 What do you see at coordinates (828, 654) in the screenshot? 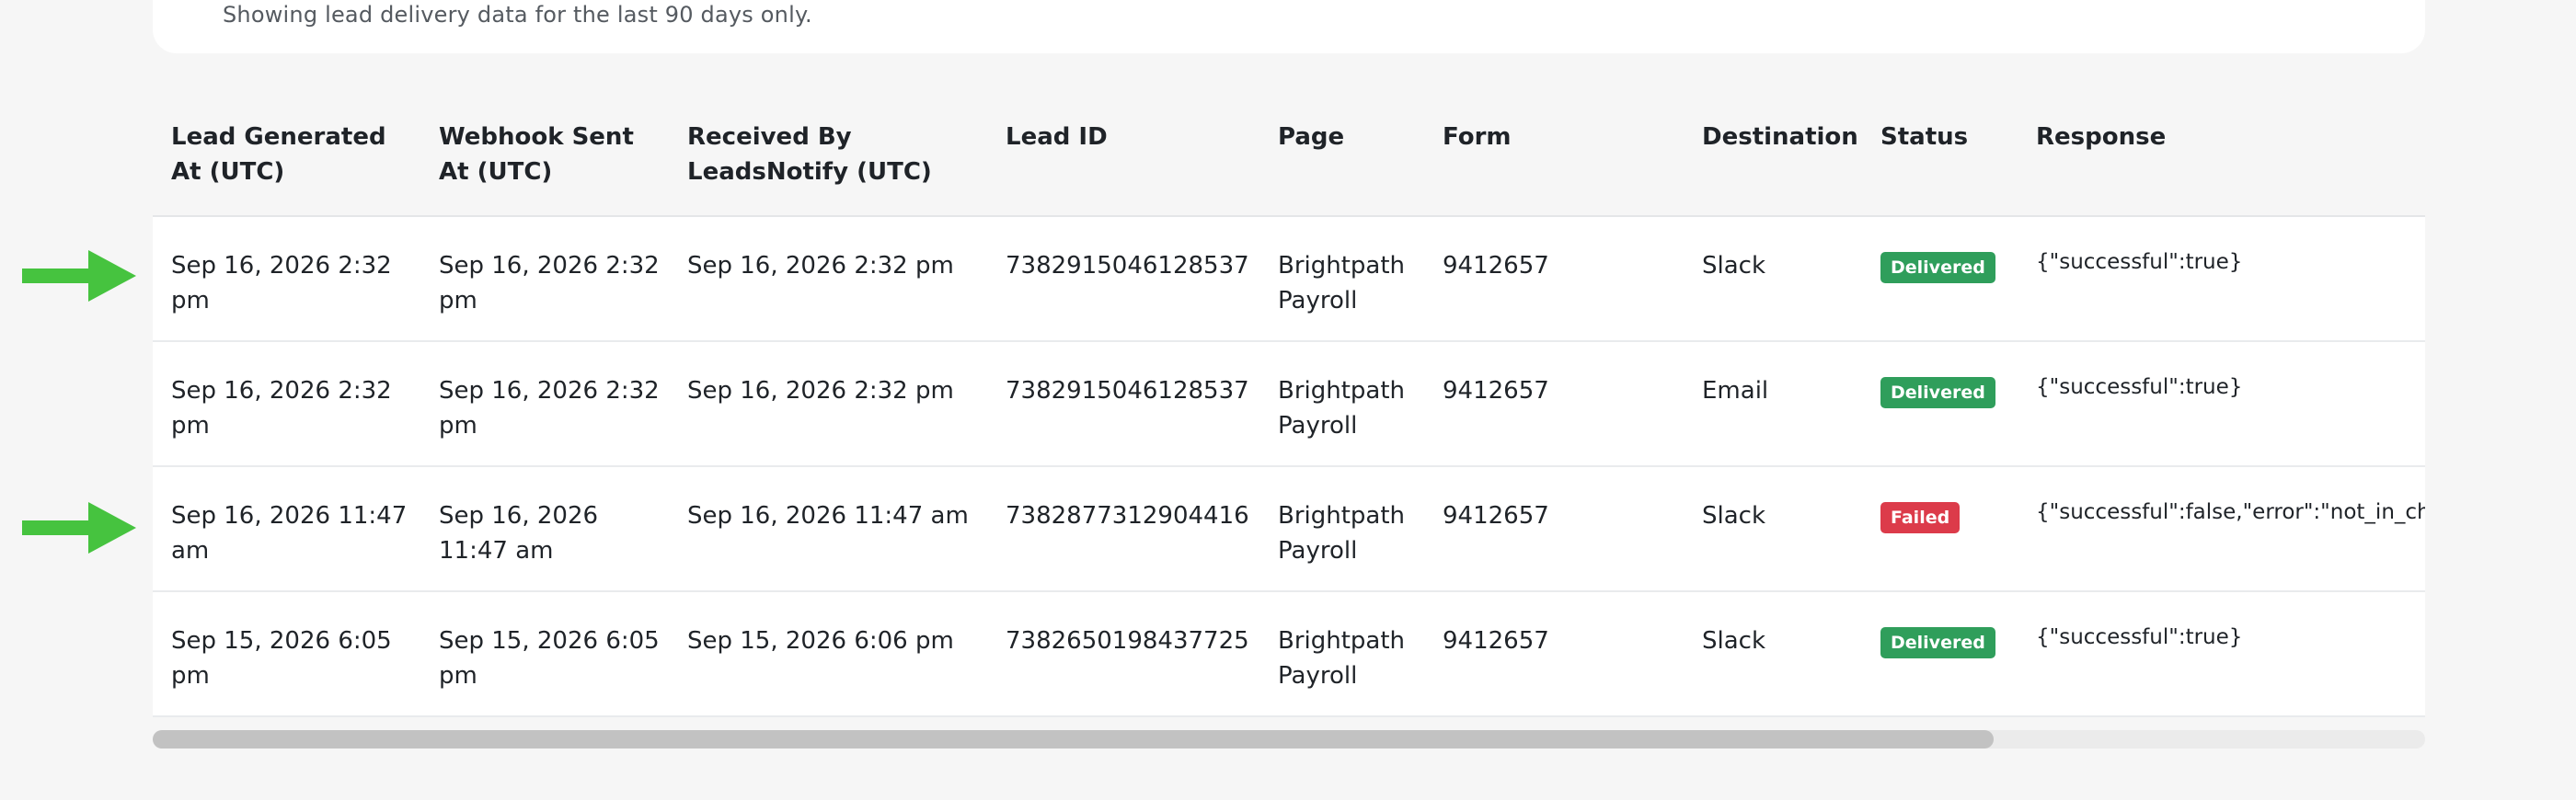
I see `cell-received-at: Sep 15, 2026 6:06 pm` at bounding box center [828, 654].